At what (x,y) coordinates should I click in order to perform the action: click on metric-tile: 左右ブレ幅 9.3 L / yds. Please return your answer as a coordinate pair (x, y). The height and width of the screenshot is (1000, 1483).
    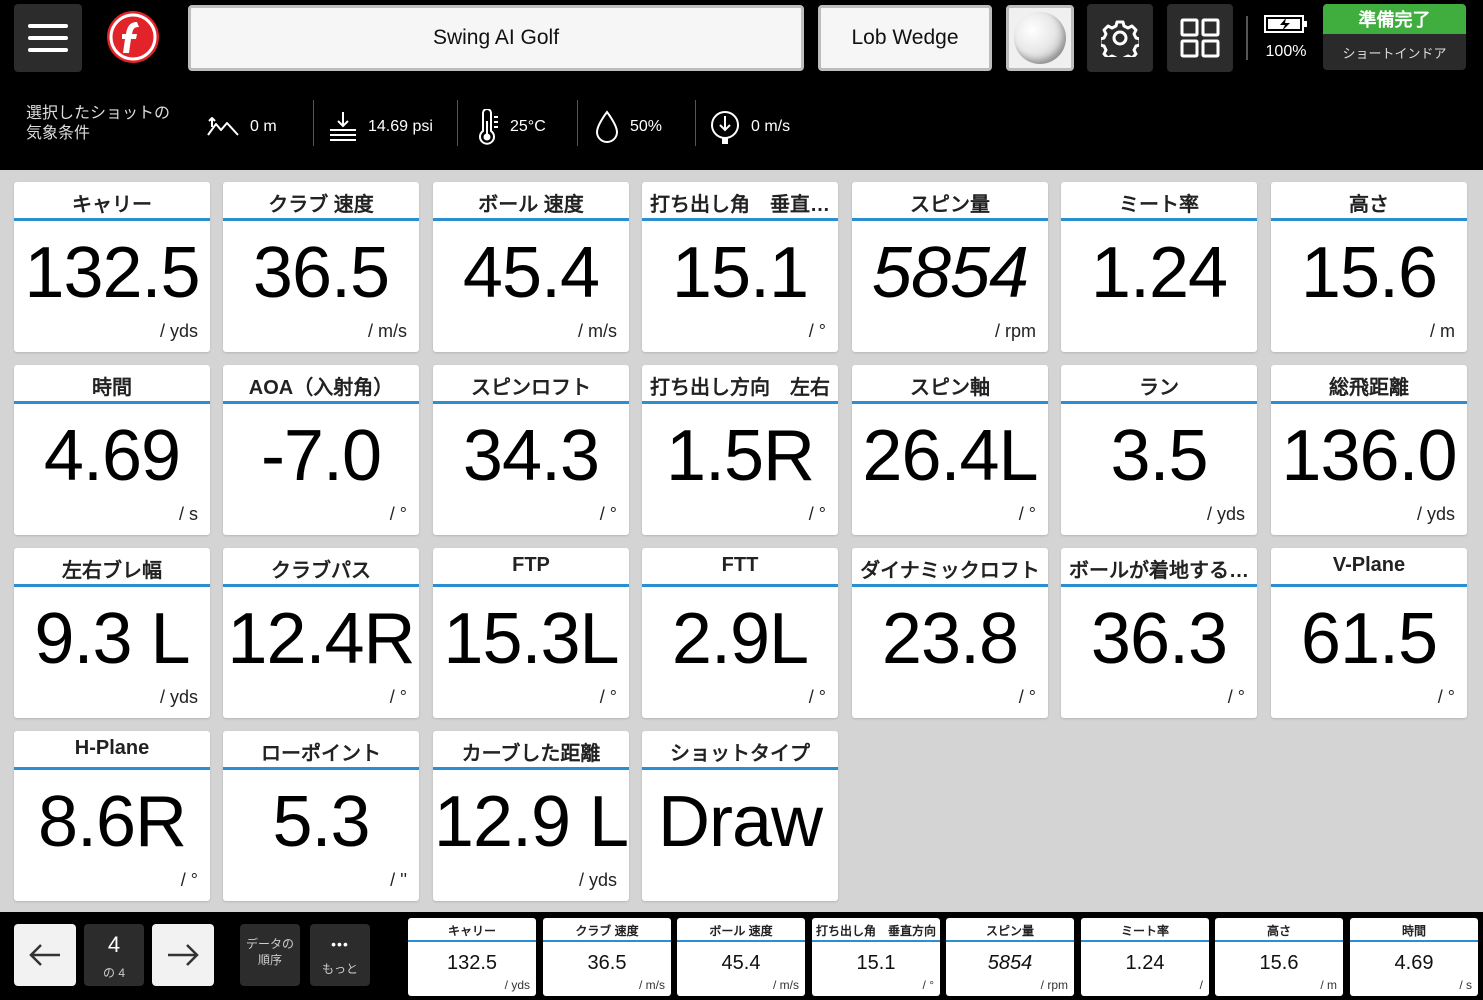
    Looking at the image, I should click on (112, 633).